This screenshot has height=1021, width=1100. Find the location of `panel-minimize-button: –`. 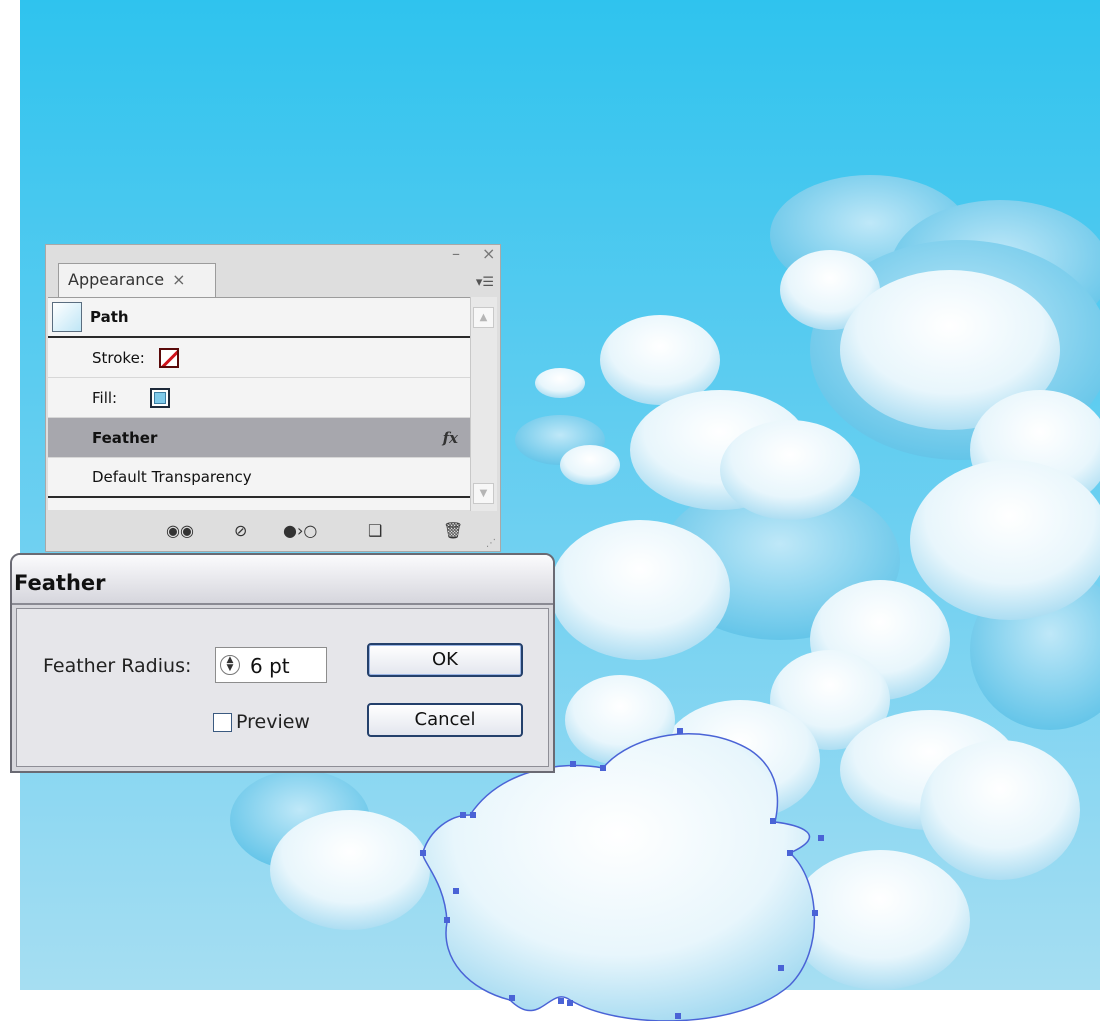

panel-minimize-button: – is located at coordinates (456, 254).